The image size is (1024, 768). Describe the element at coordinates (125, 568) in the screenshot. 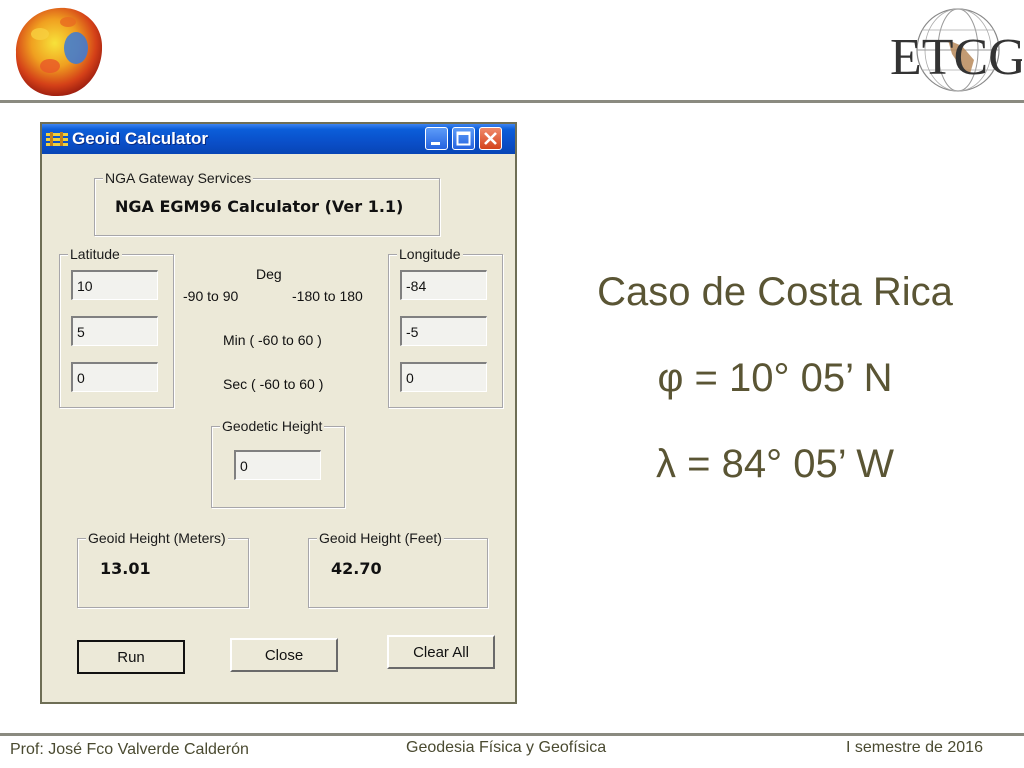

I see `geoid-height-meters-value: 13.01` at that location.